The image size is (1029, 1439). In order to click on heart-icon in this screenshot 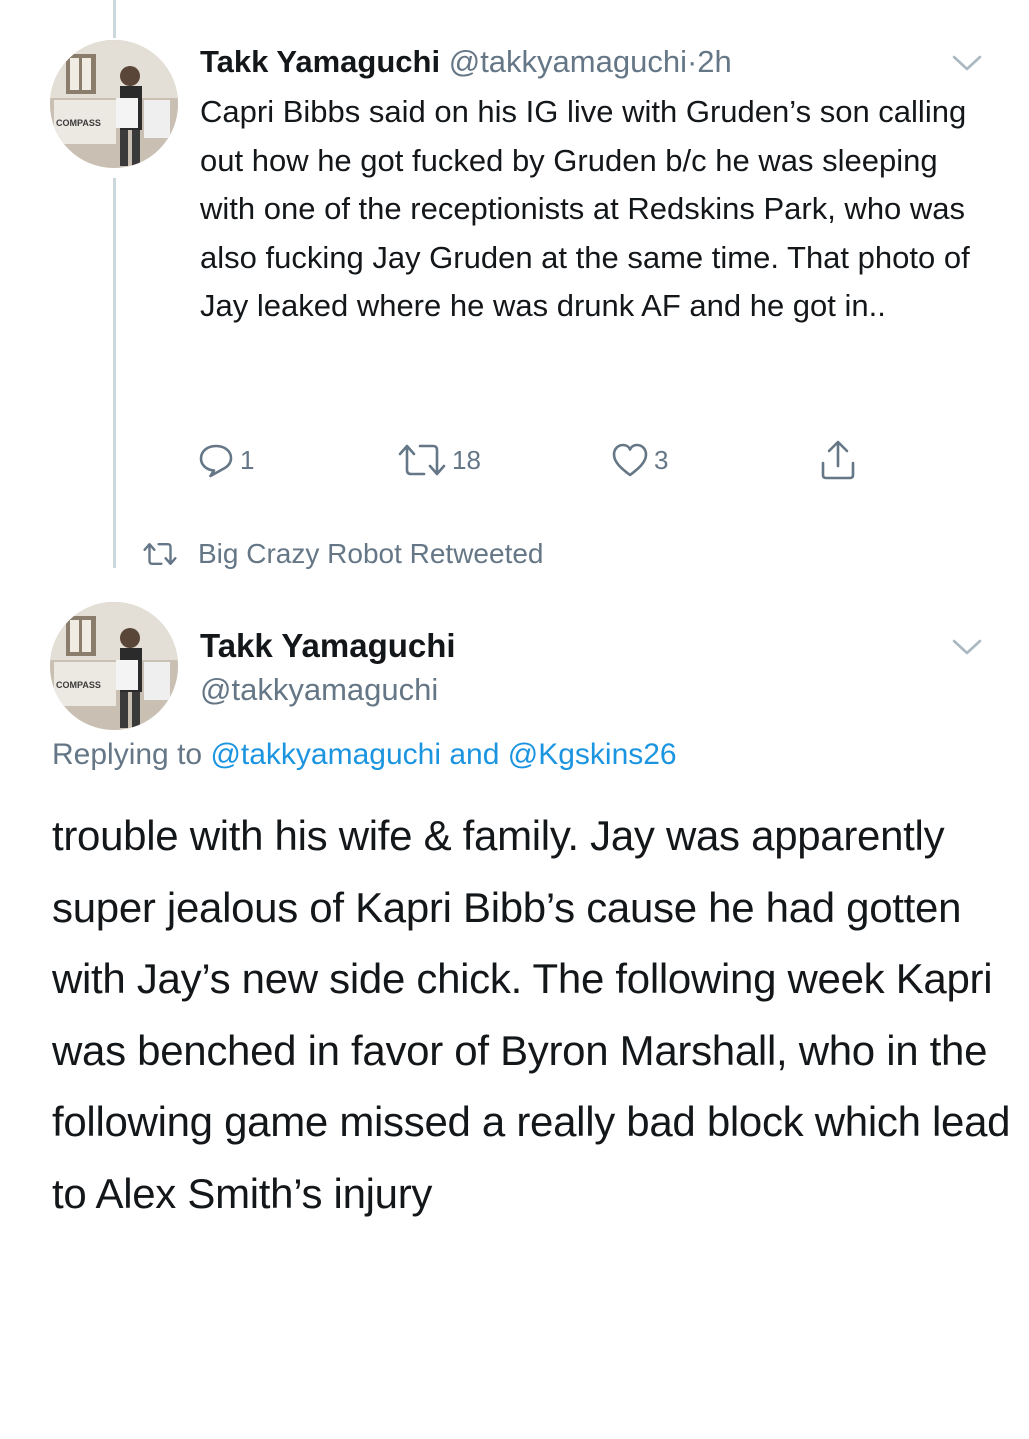, I will do `click(630, 460)`.